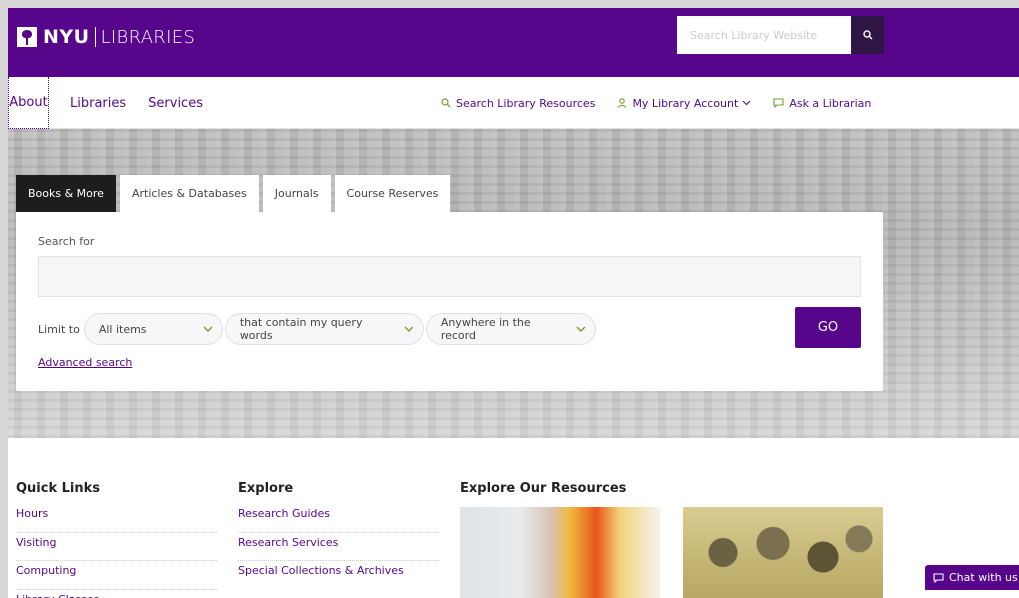 Image resolution: width=1019 pixels, height=598 pixels. I want to click on link-hours: Hours, so click(116, 518).